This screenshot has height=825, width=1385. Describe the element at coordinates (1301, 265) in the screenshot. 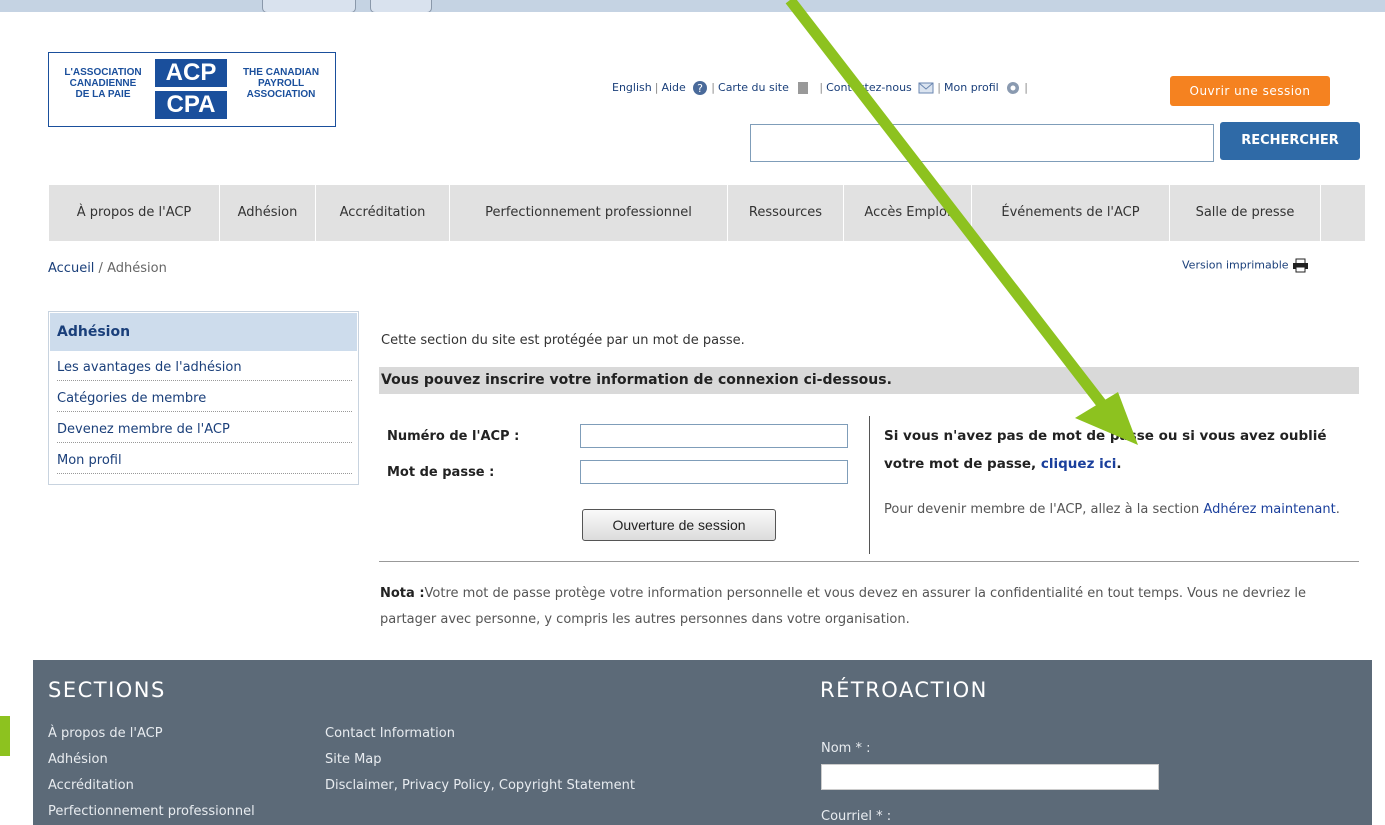

I see `printer-icon` at that location.